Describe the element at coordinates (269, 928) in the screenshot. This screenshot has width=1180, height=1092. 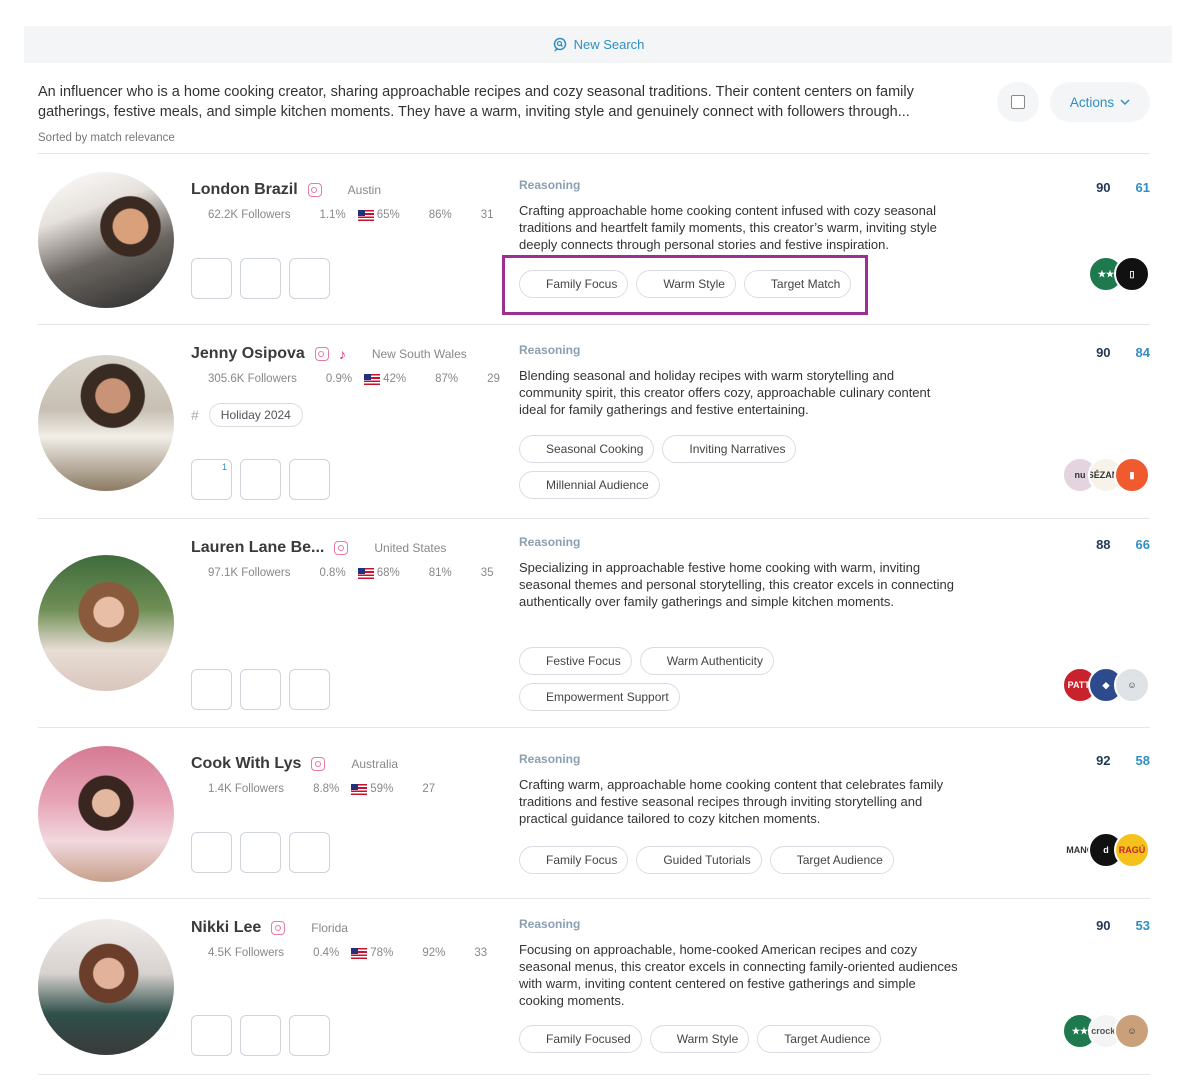
I see `creator-header: Nikki Lee Florida` at that location.